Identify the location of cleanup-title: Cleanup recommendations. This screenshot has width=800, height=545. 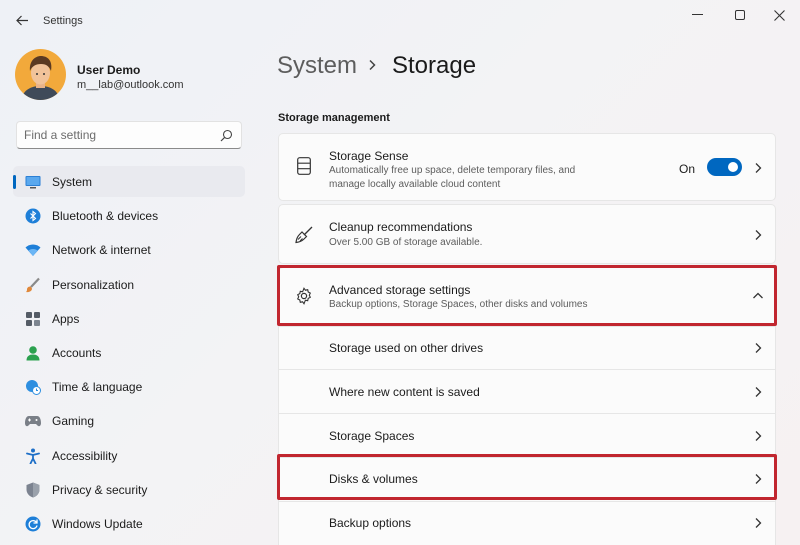
(401, 227).